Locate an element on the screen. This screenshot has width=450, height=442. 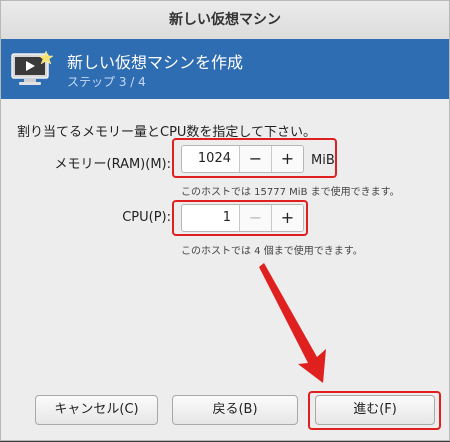
forward-highlight is located at coordinates (374, 410).